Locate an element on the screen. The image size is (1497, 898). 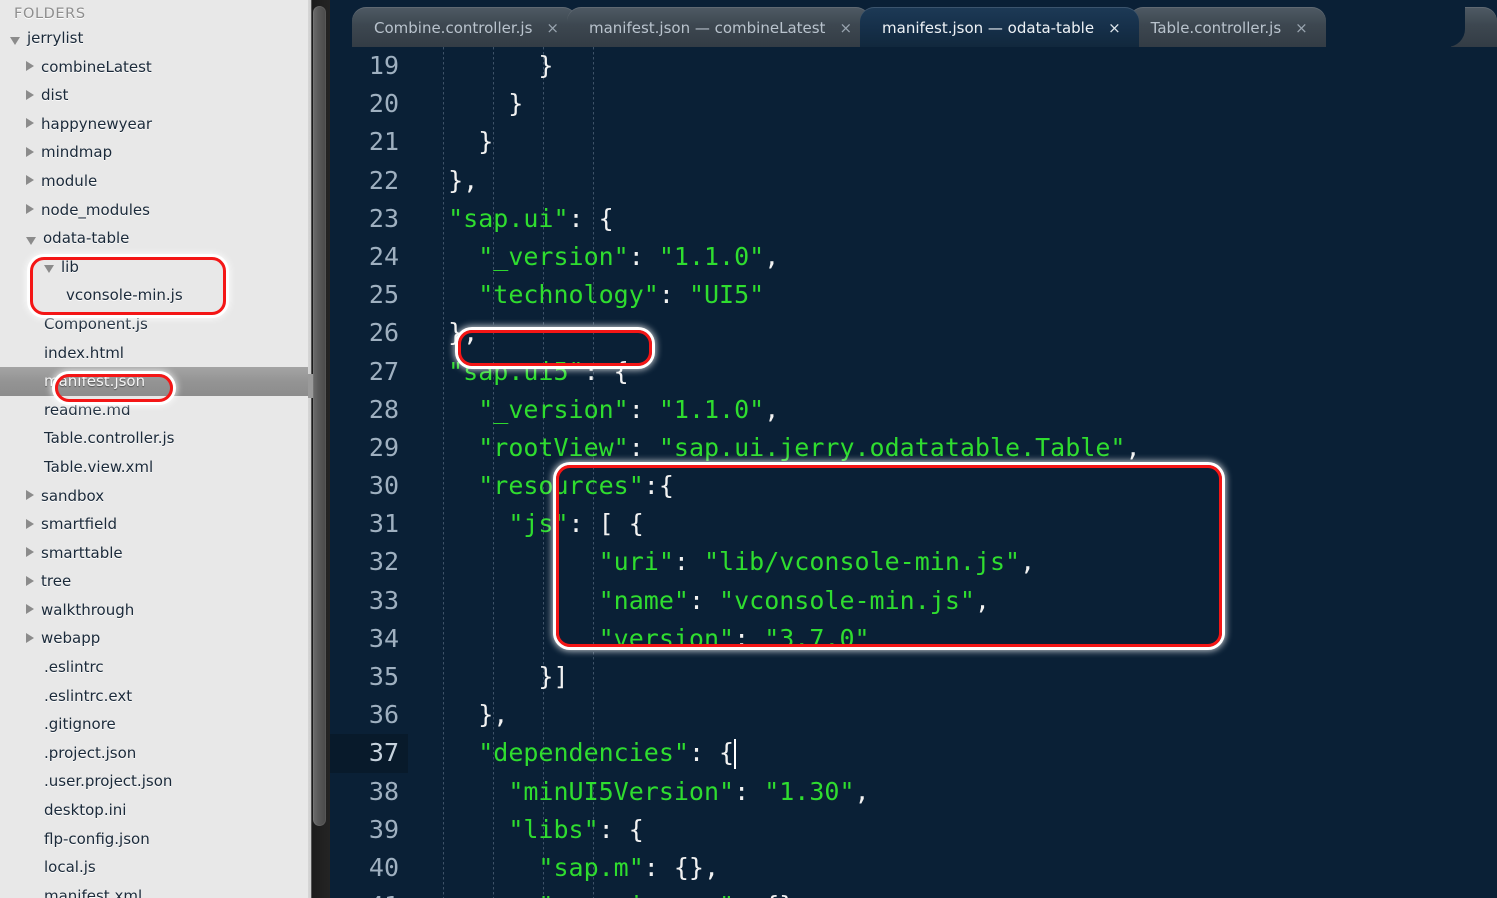
sidebar-scrollbar-track is located at coordinates (319, 449).